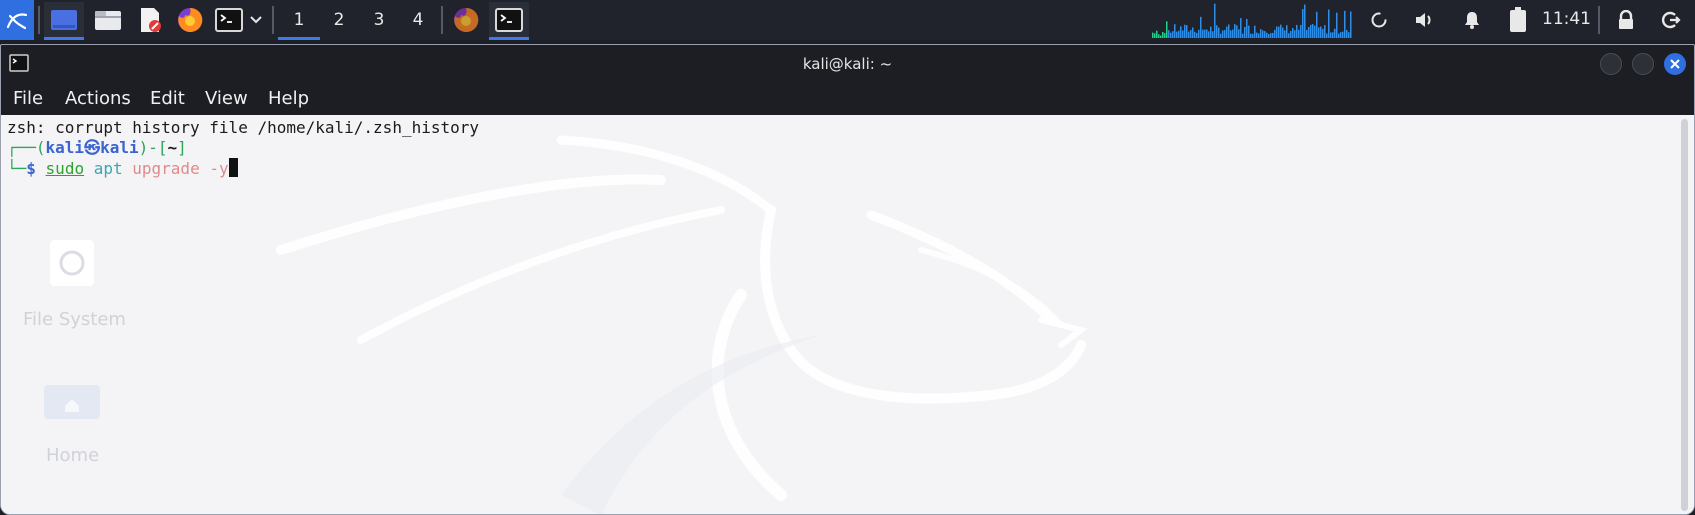 This screenshot has width=1695, height=515. What do you see at coordinates (108, 20) in the screenshot?
I see `file-manager-launcher` at bounding box center [108, 20].